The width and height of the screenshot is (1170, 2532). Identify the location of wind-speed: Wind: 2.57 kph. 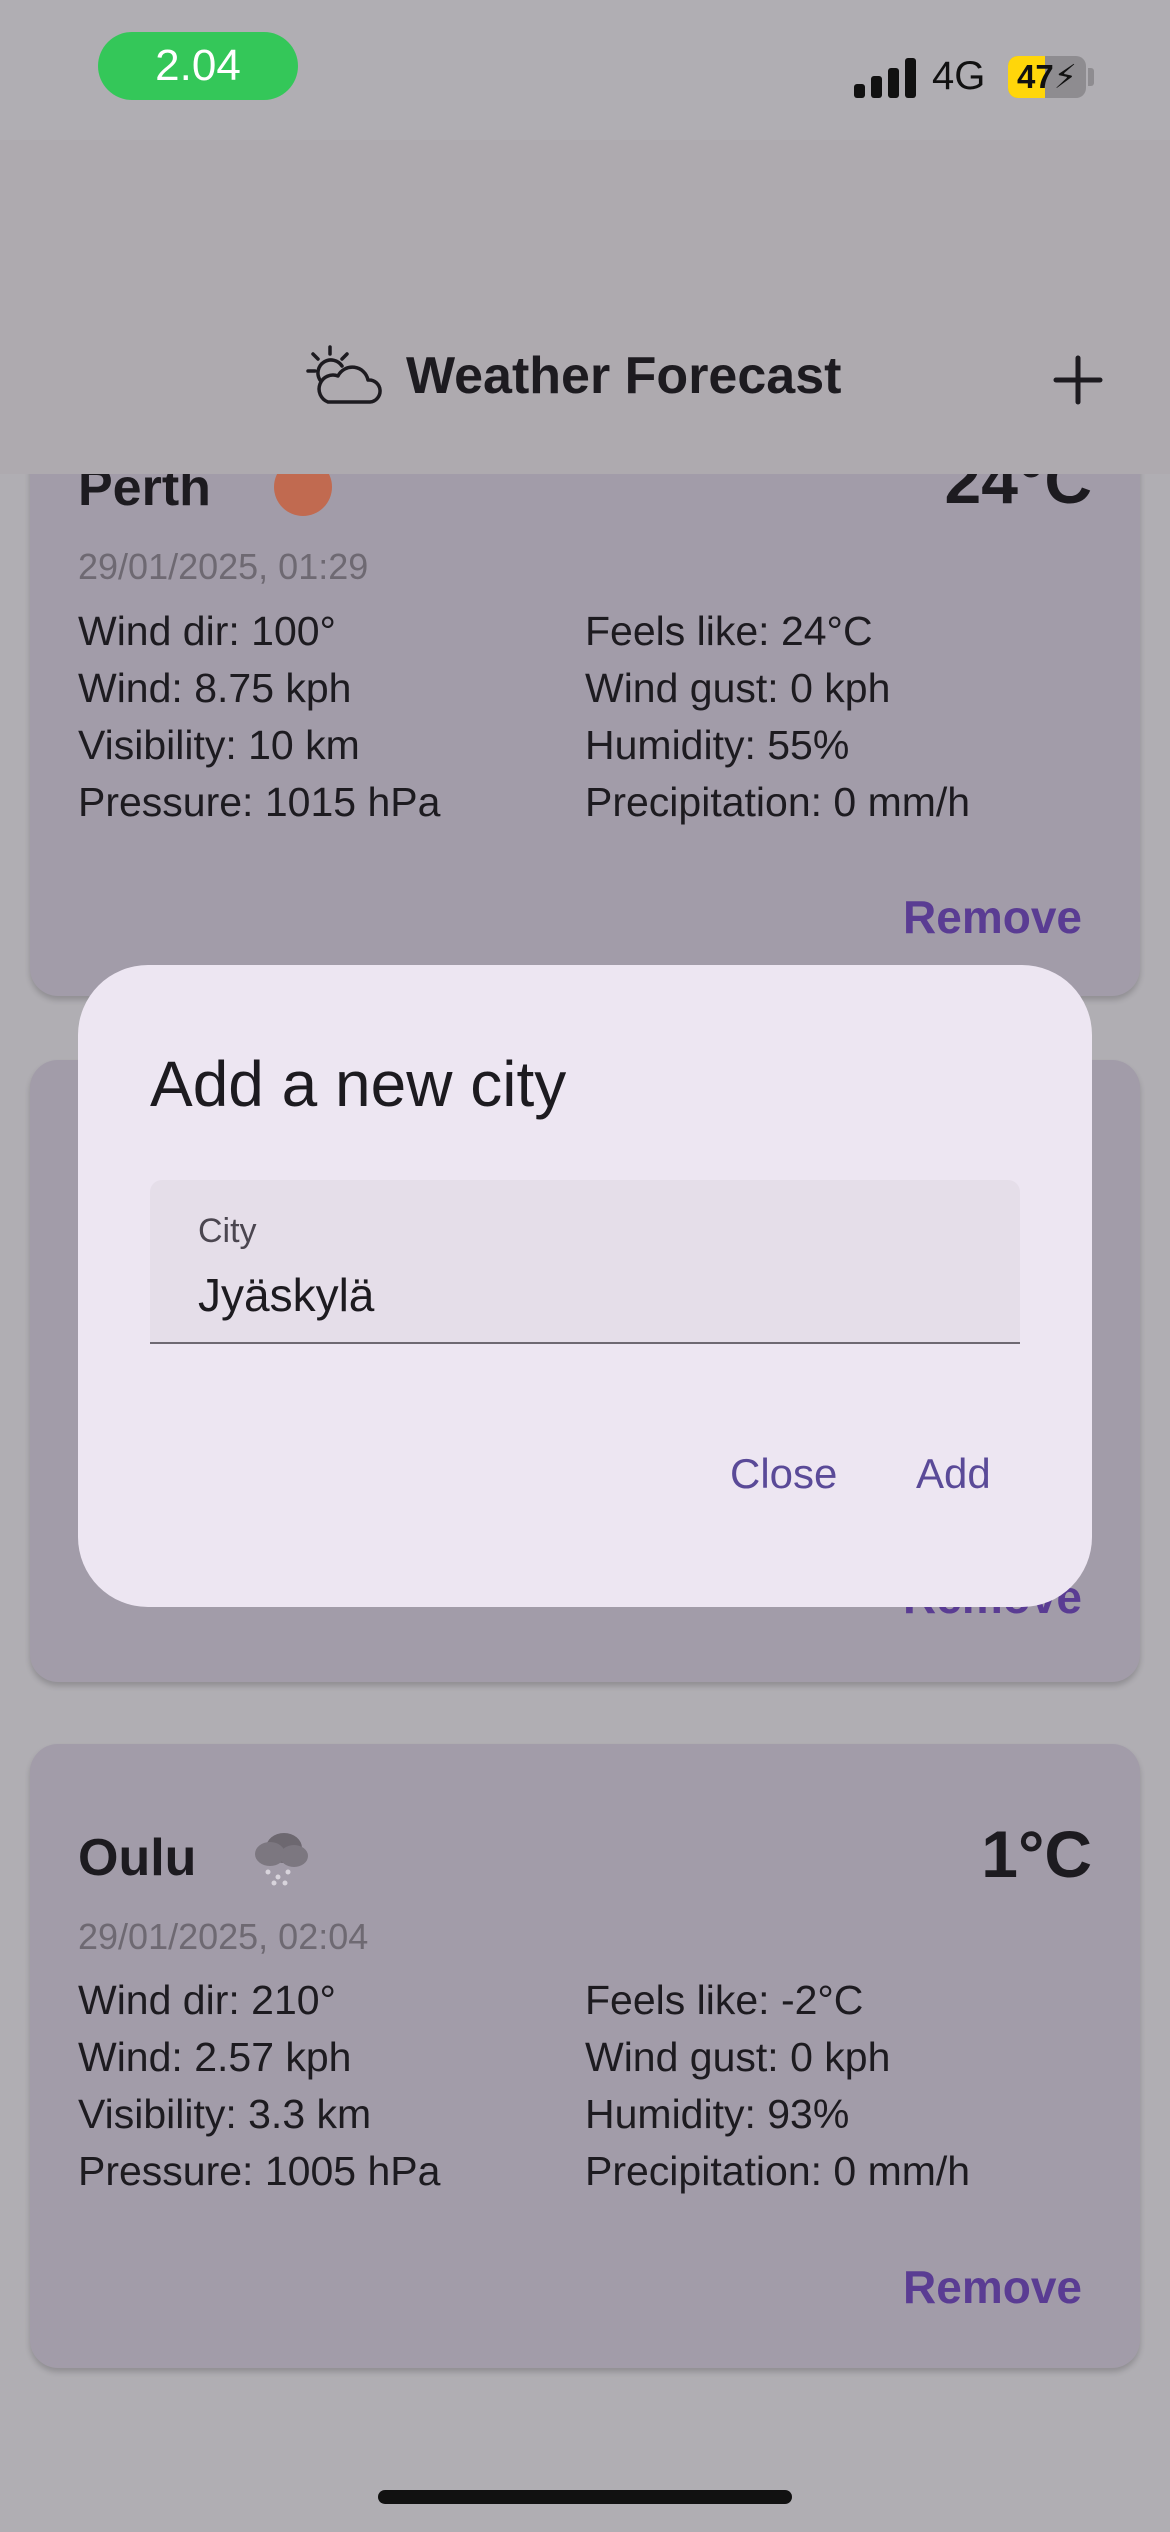
(215, 2057).